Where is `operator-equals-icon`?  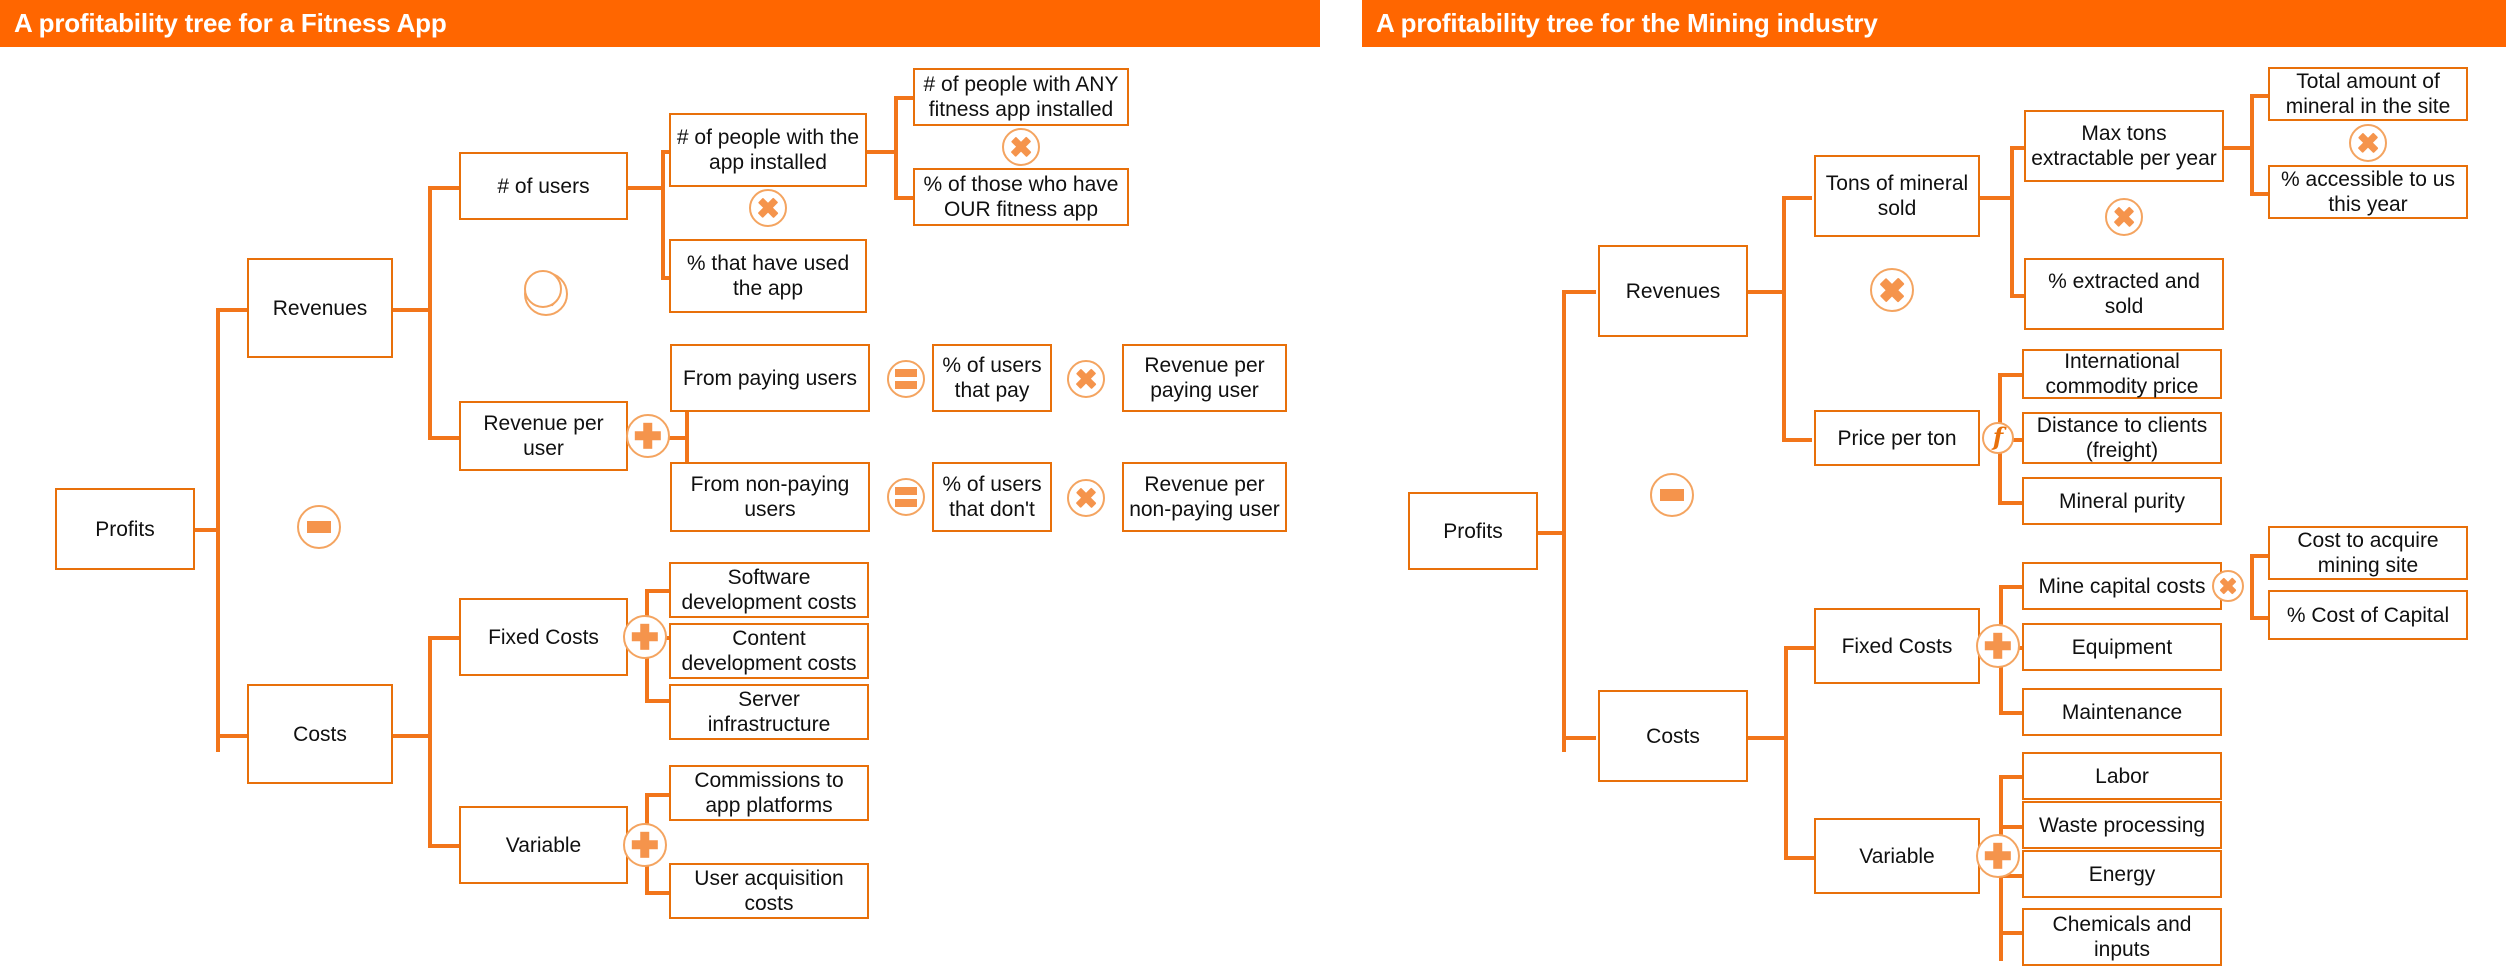 operator-equals-icon is located at coordinates (906, 497).